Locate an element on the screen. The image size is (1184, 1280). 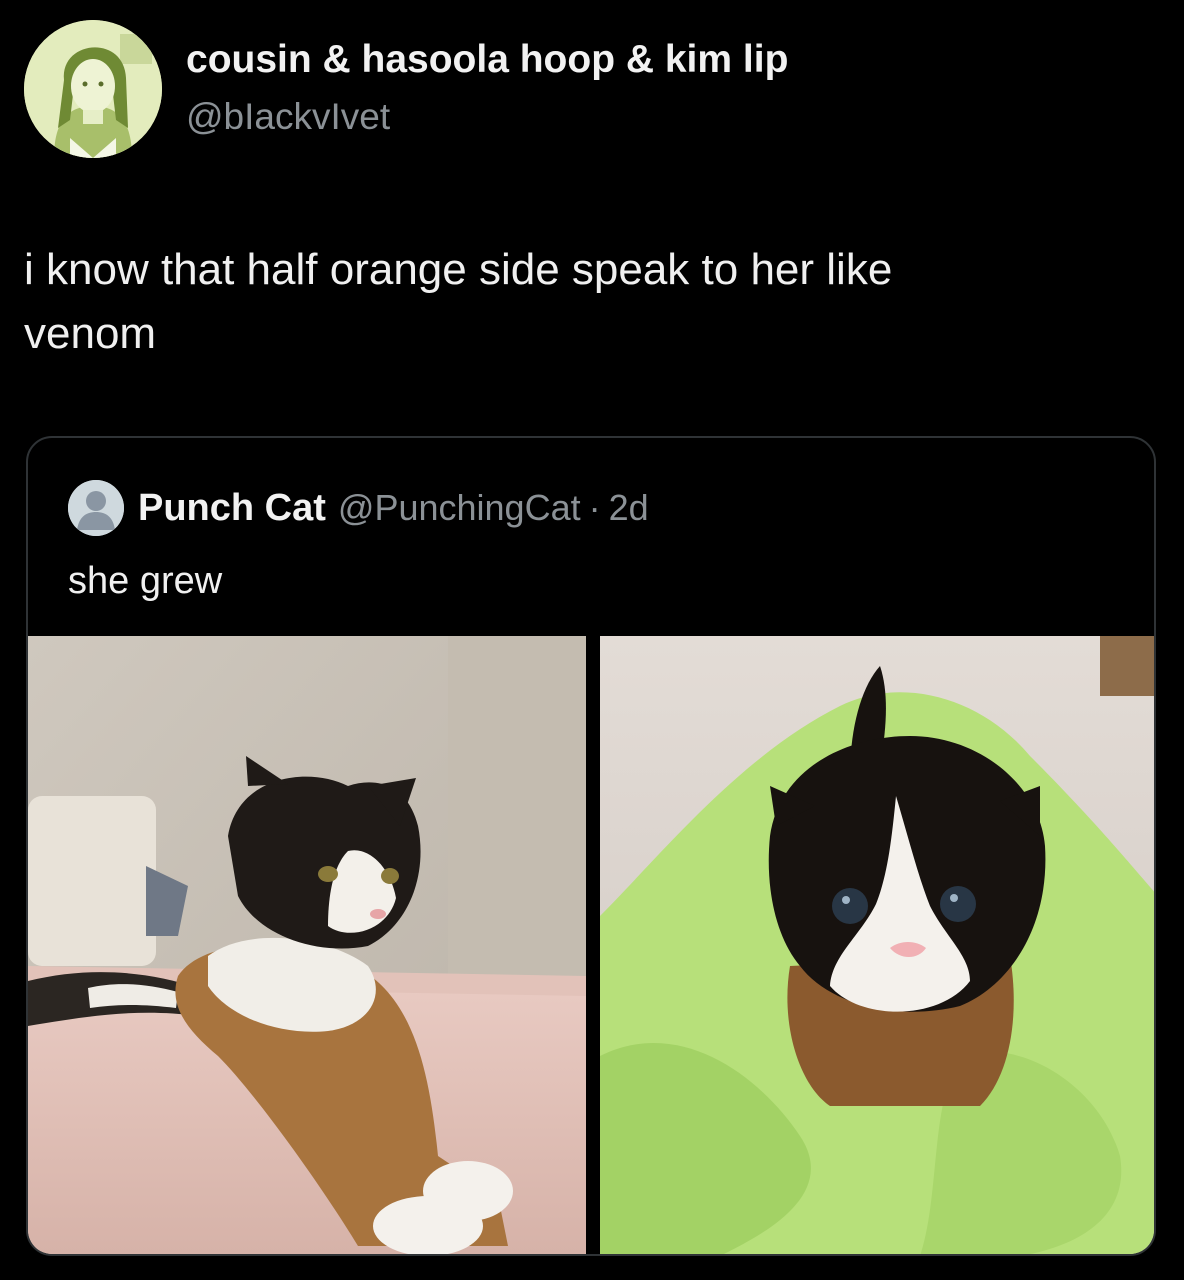
quoted-display-name: Punch Cat is located at coordinates (232, 508).